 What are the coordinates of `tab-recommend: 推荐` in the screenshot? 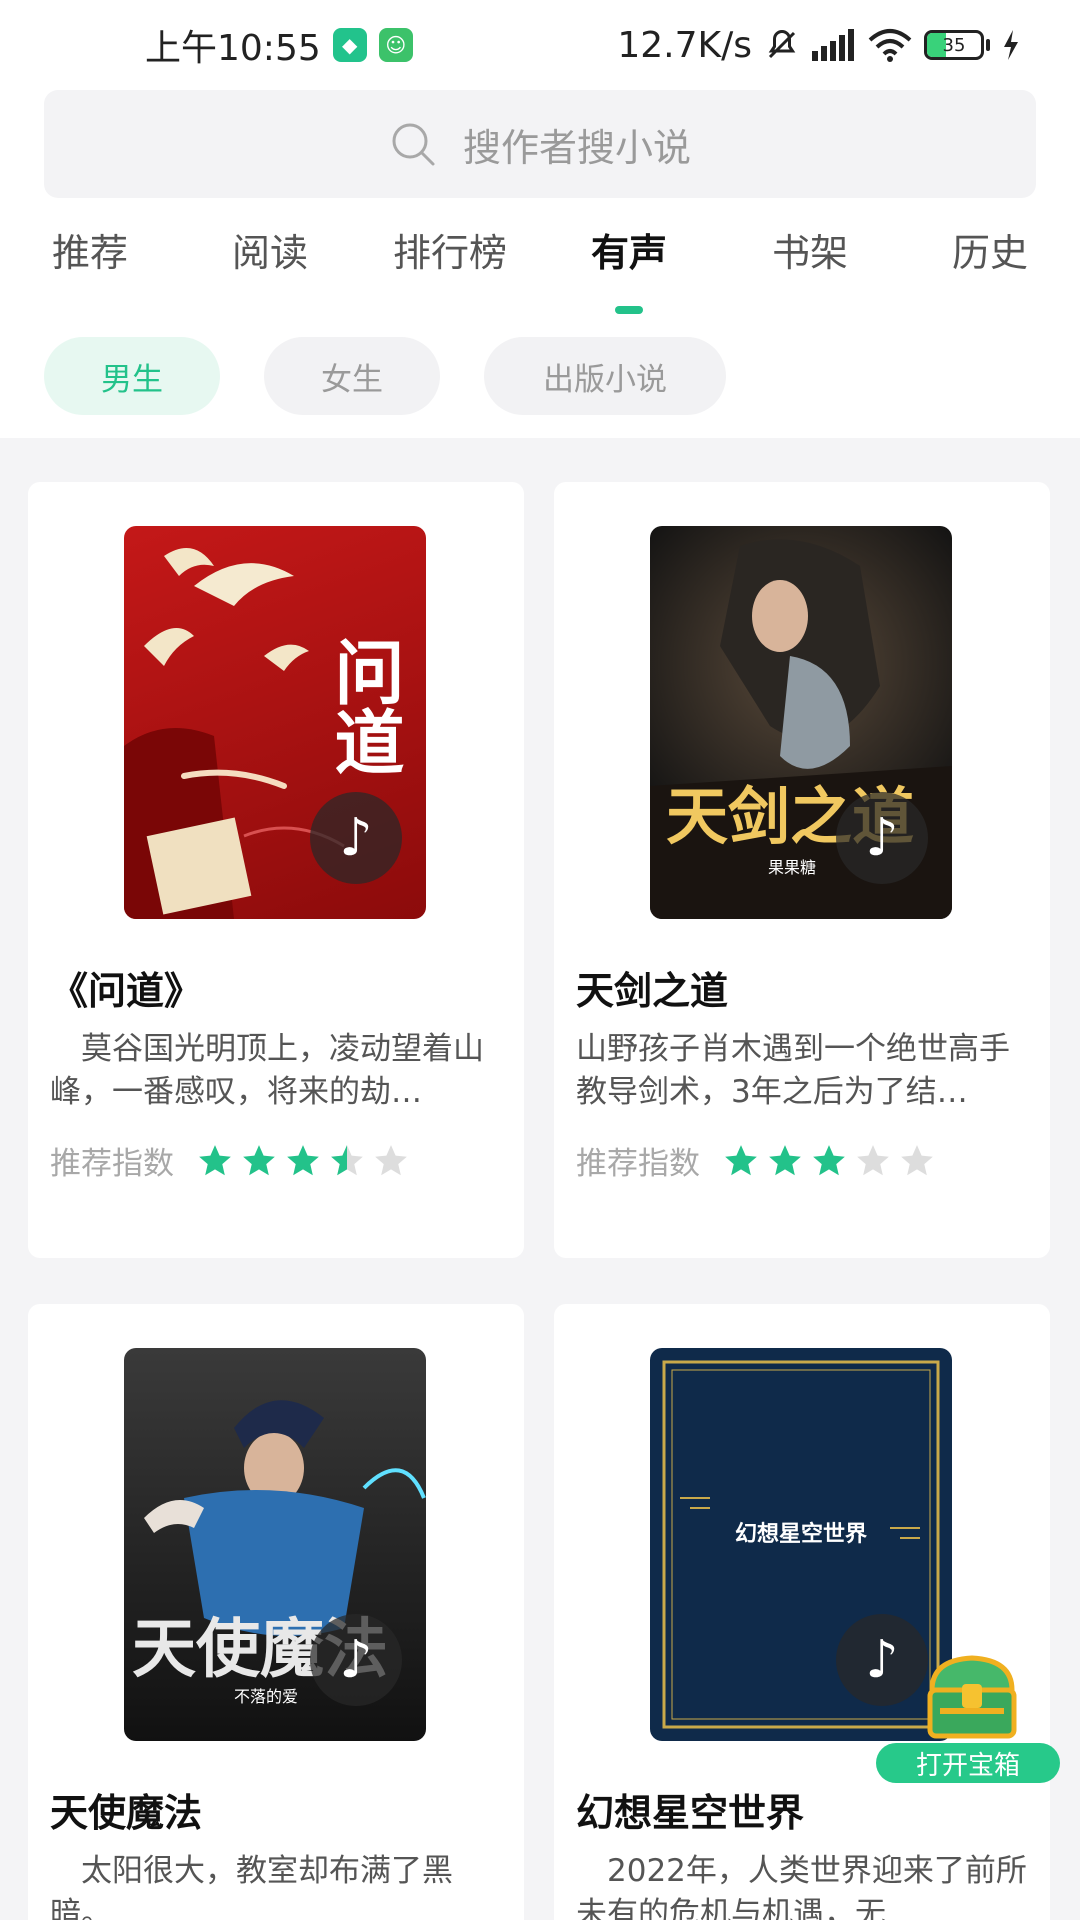 It's located at (90, 249).